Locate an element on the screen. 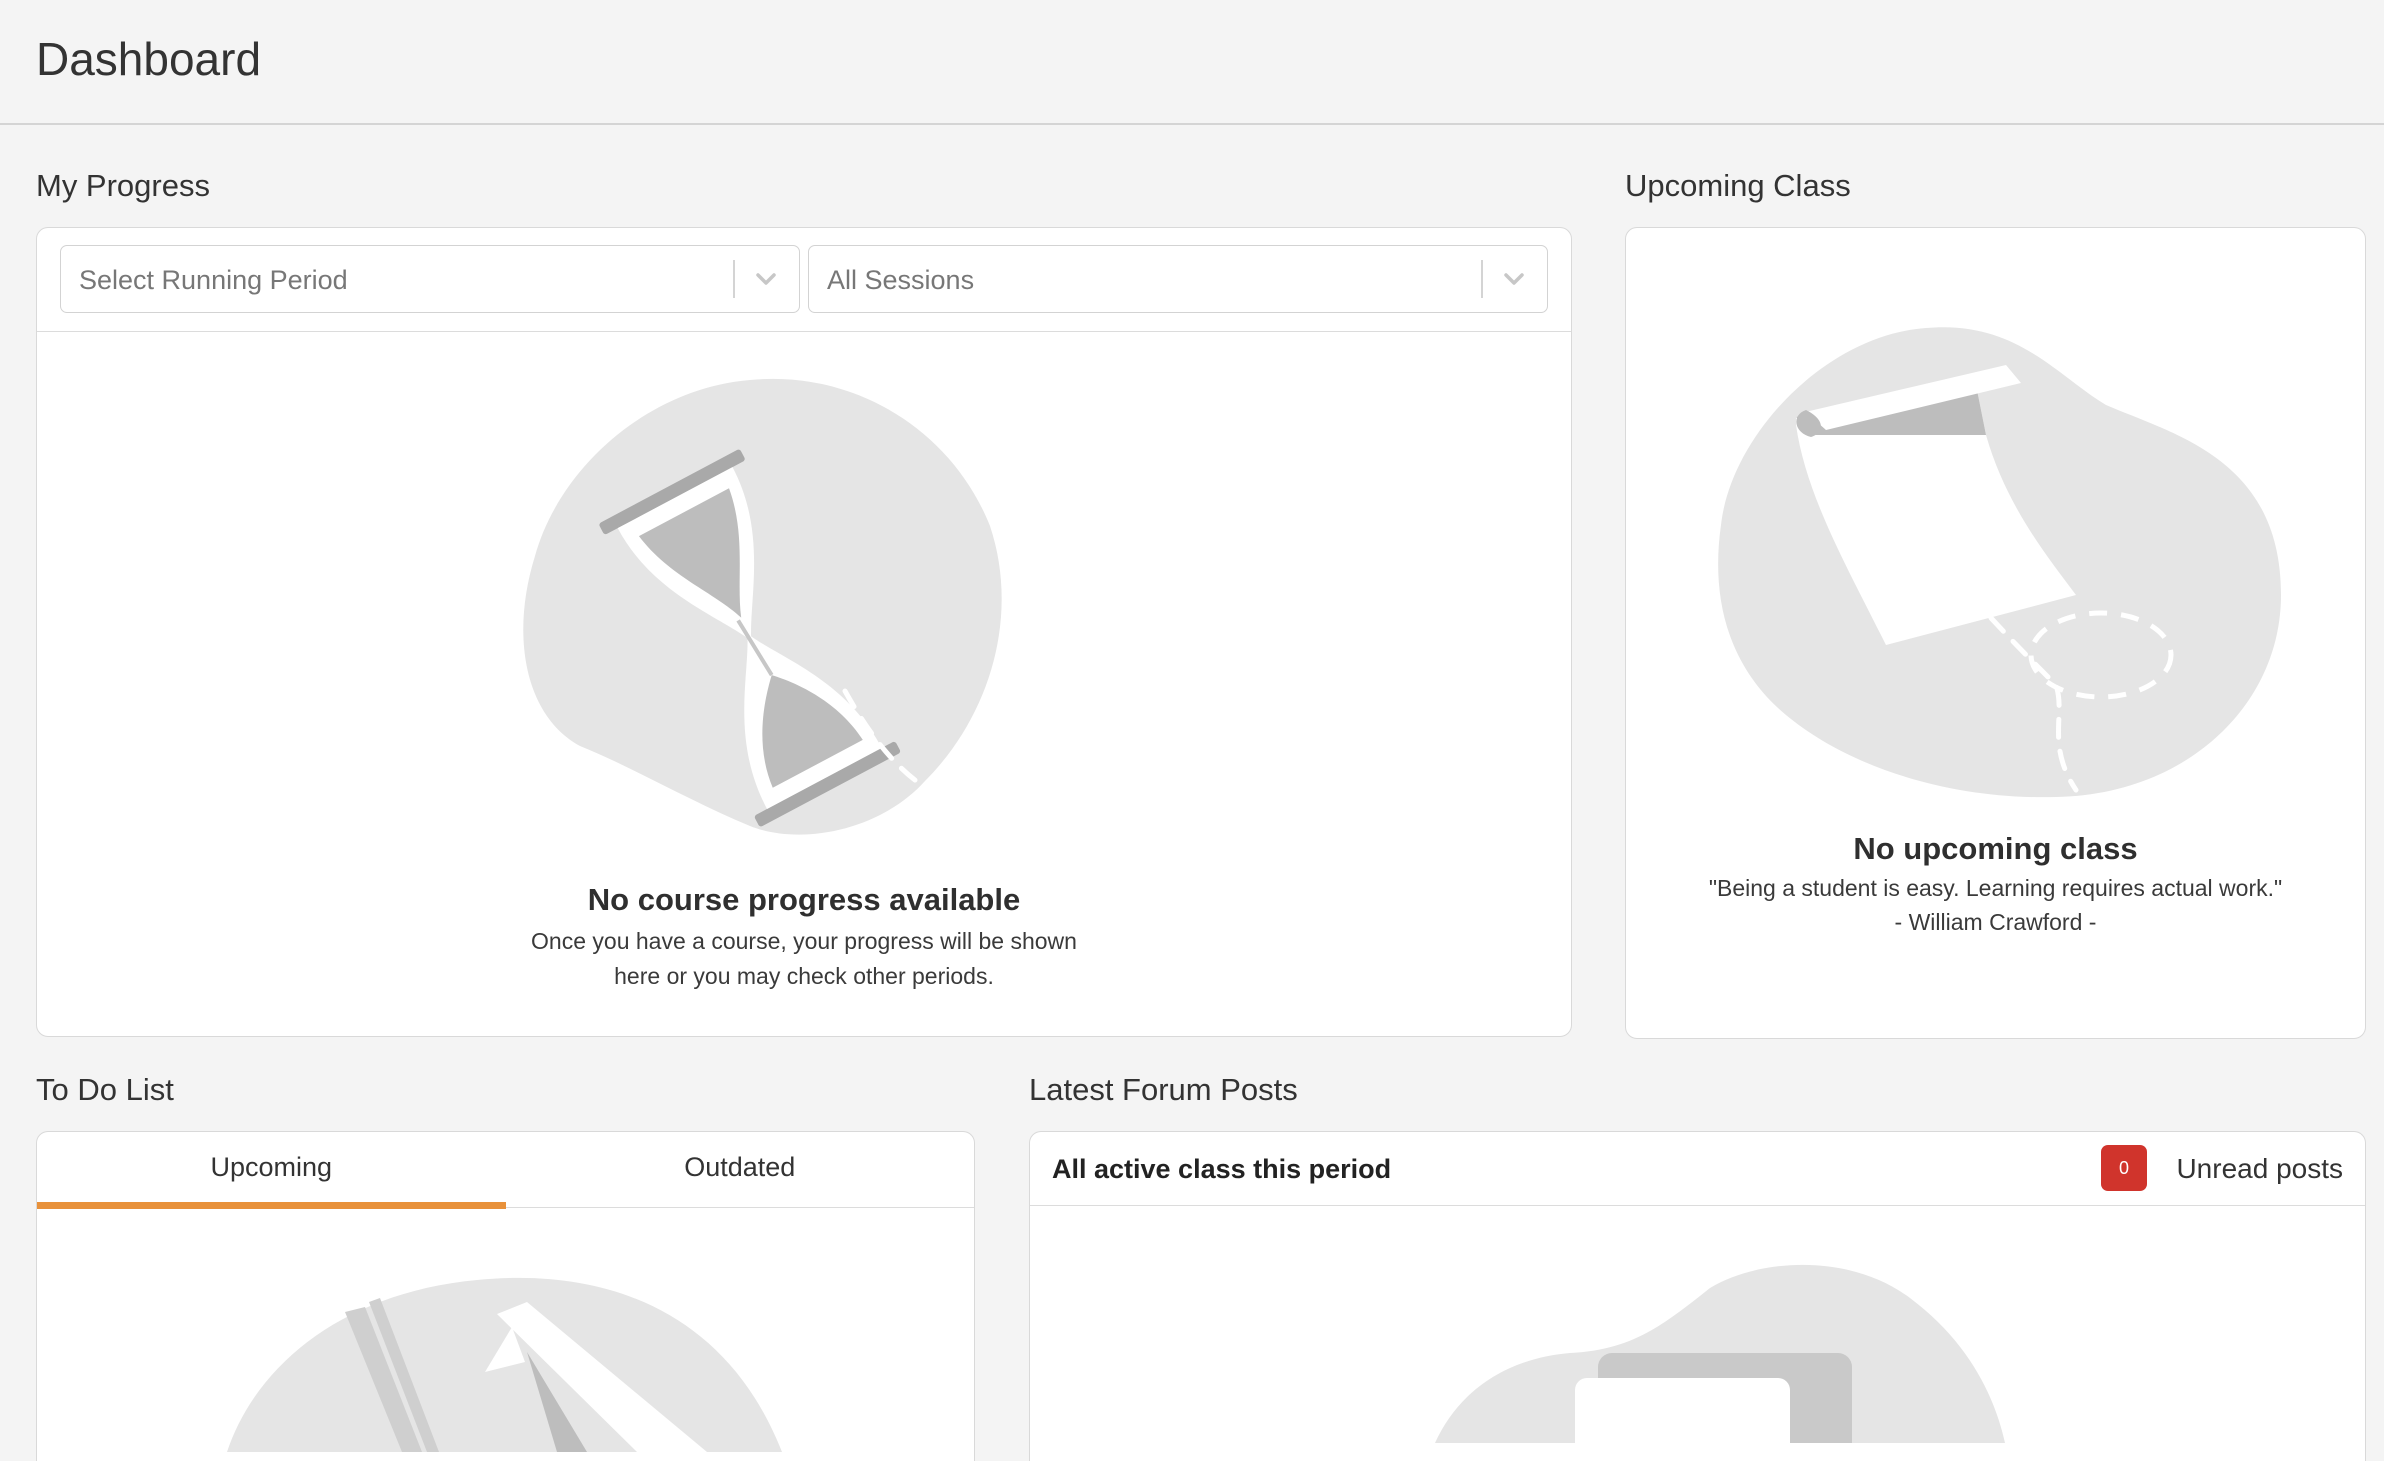  page-header: Dashboard is located at coordinates (1192, 62).